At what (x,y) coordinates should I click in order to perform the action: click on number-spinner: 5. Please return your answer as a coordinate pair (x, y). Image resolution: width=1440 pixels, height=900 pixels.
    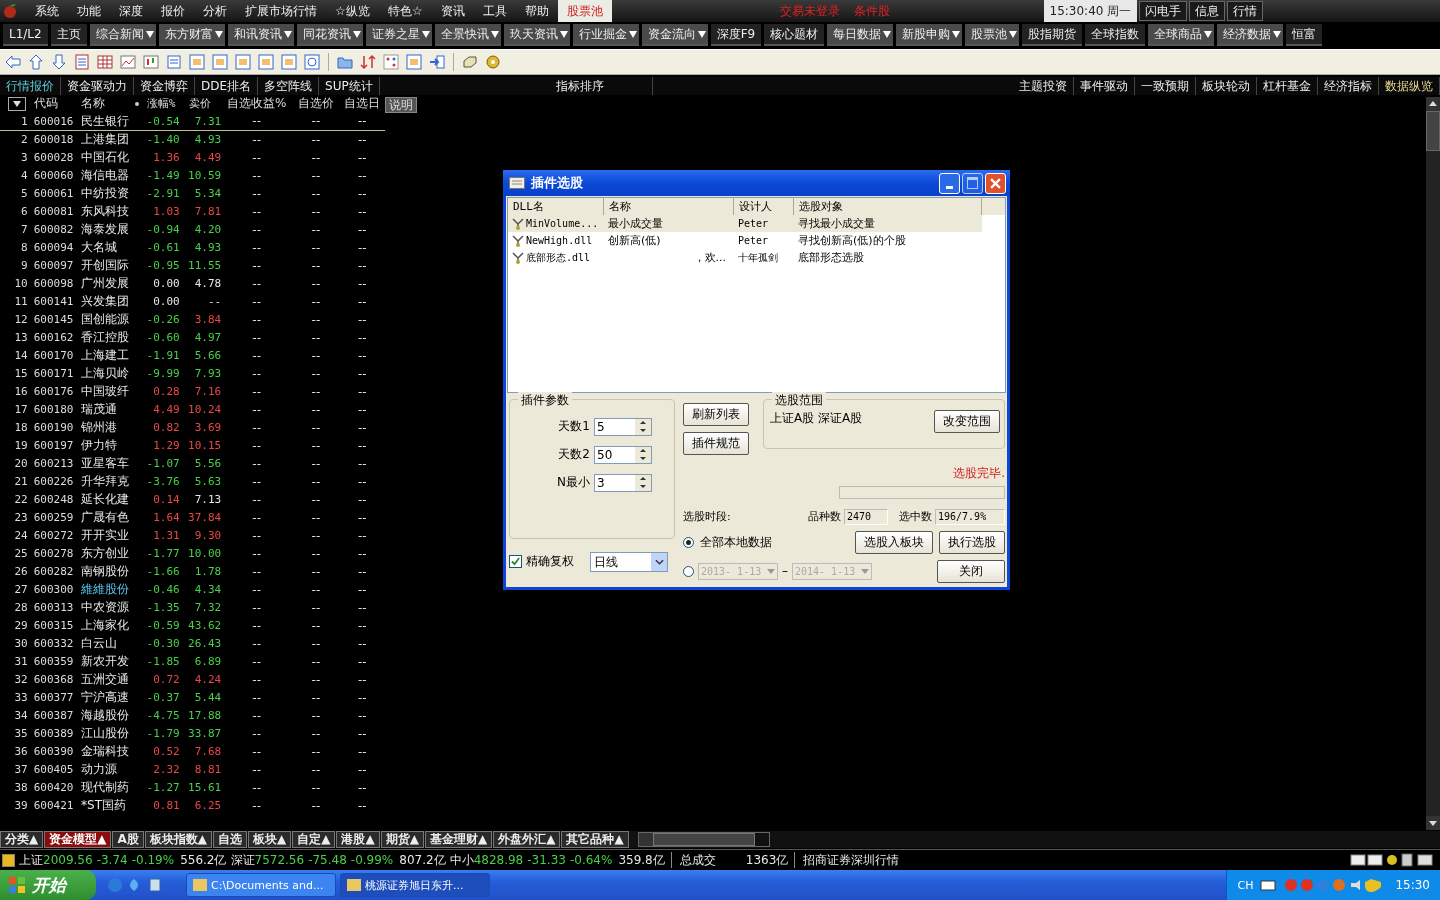
    Looking at the image, I should click on (623, 426).